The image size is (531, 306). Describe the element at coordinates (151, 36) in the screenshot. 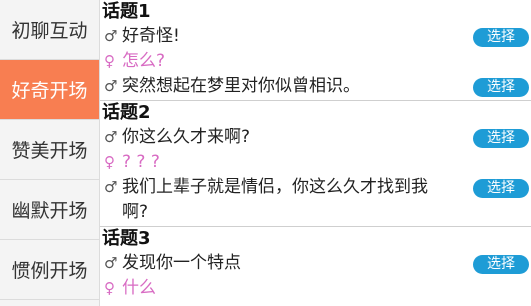

I see `dialog-text: 好奇怪!` at that location.